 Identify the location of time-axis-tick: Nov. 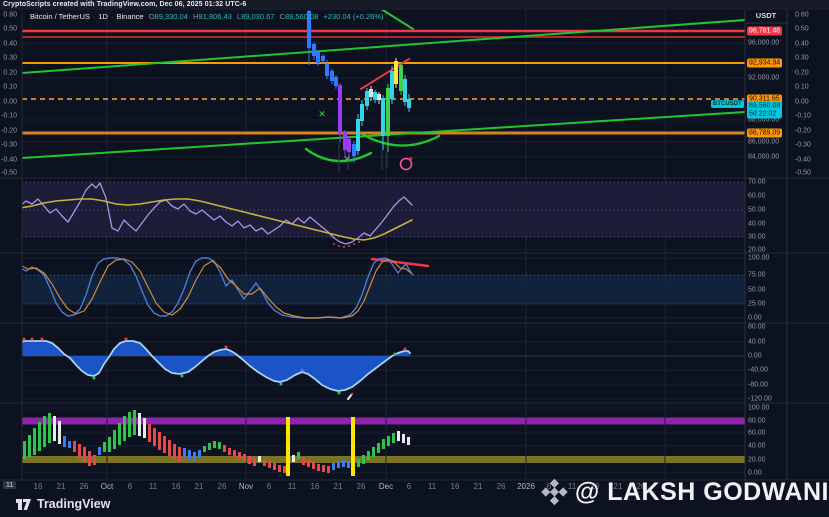
(246, 486).